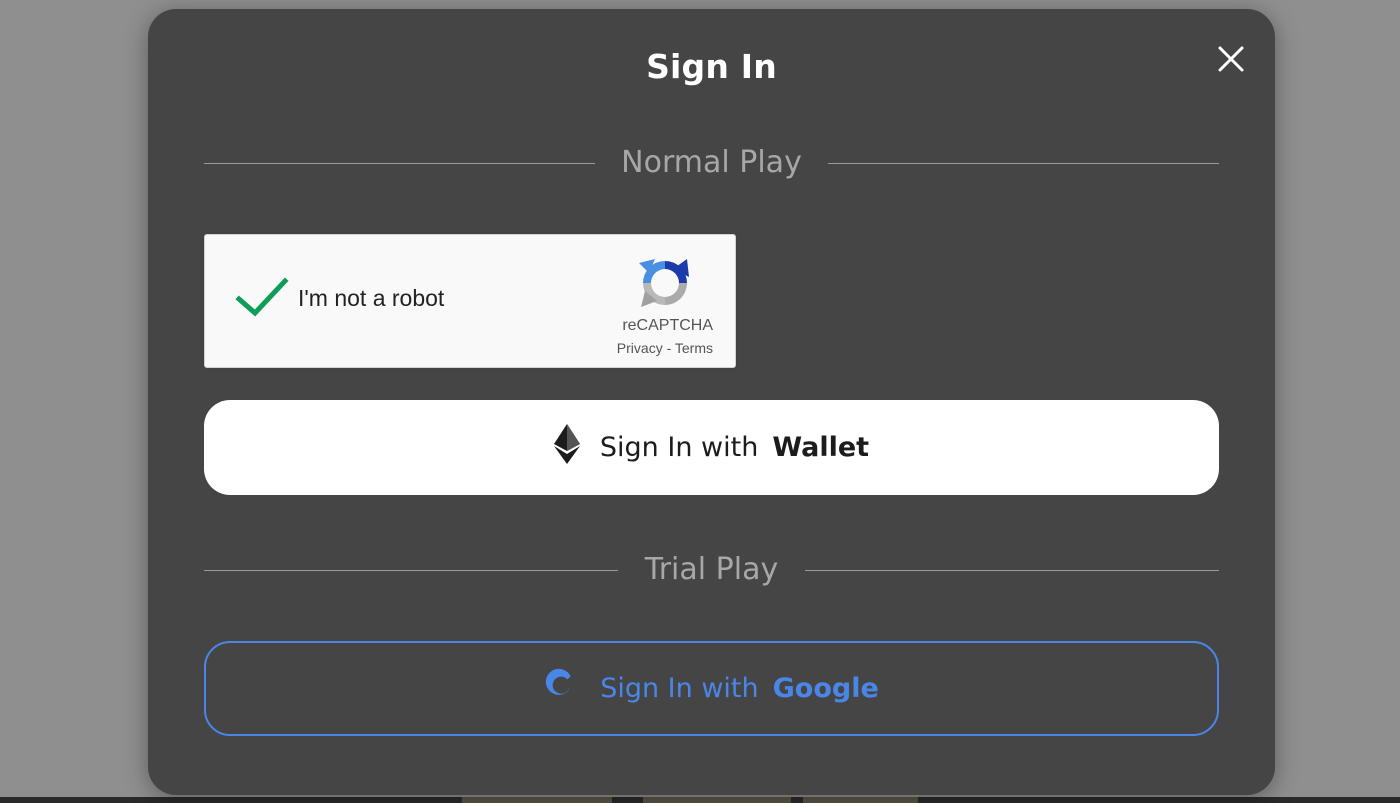 This screenshot has width=1400, height=803. I want to click on close-button, so click(1231, 59).